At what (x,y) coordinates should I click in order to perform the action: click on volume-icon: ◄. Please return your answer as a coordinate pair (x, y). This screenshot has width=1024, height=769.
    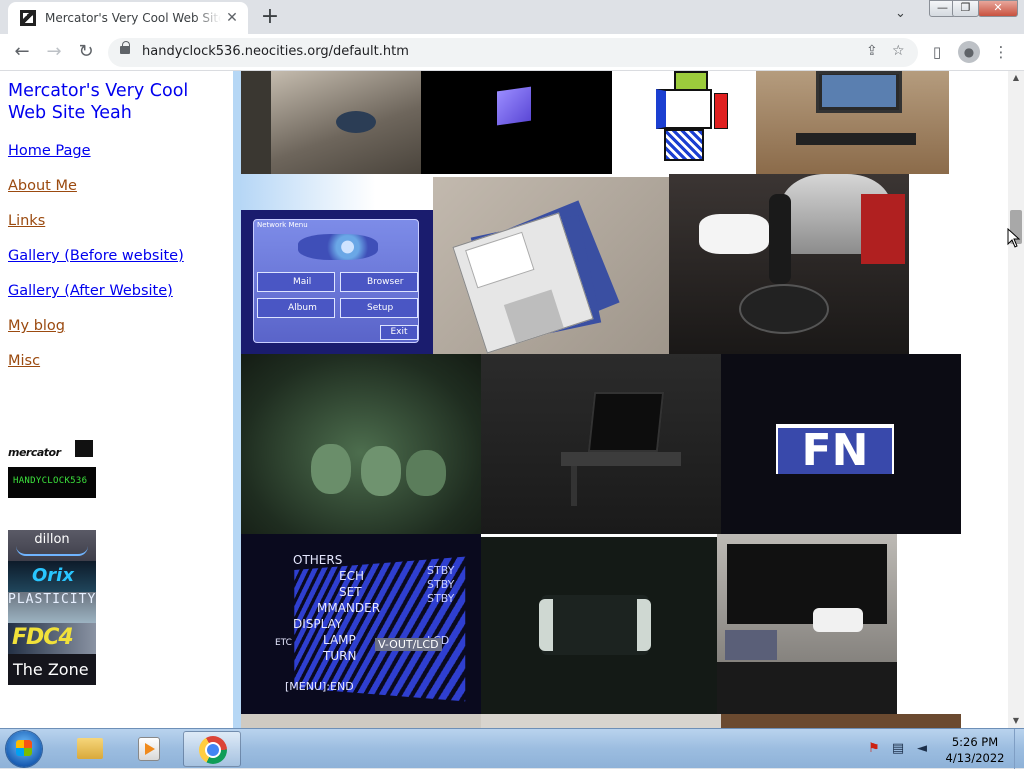
    Looking at the image, I should click on (922, 749).